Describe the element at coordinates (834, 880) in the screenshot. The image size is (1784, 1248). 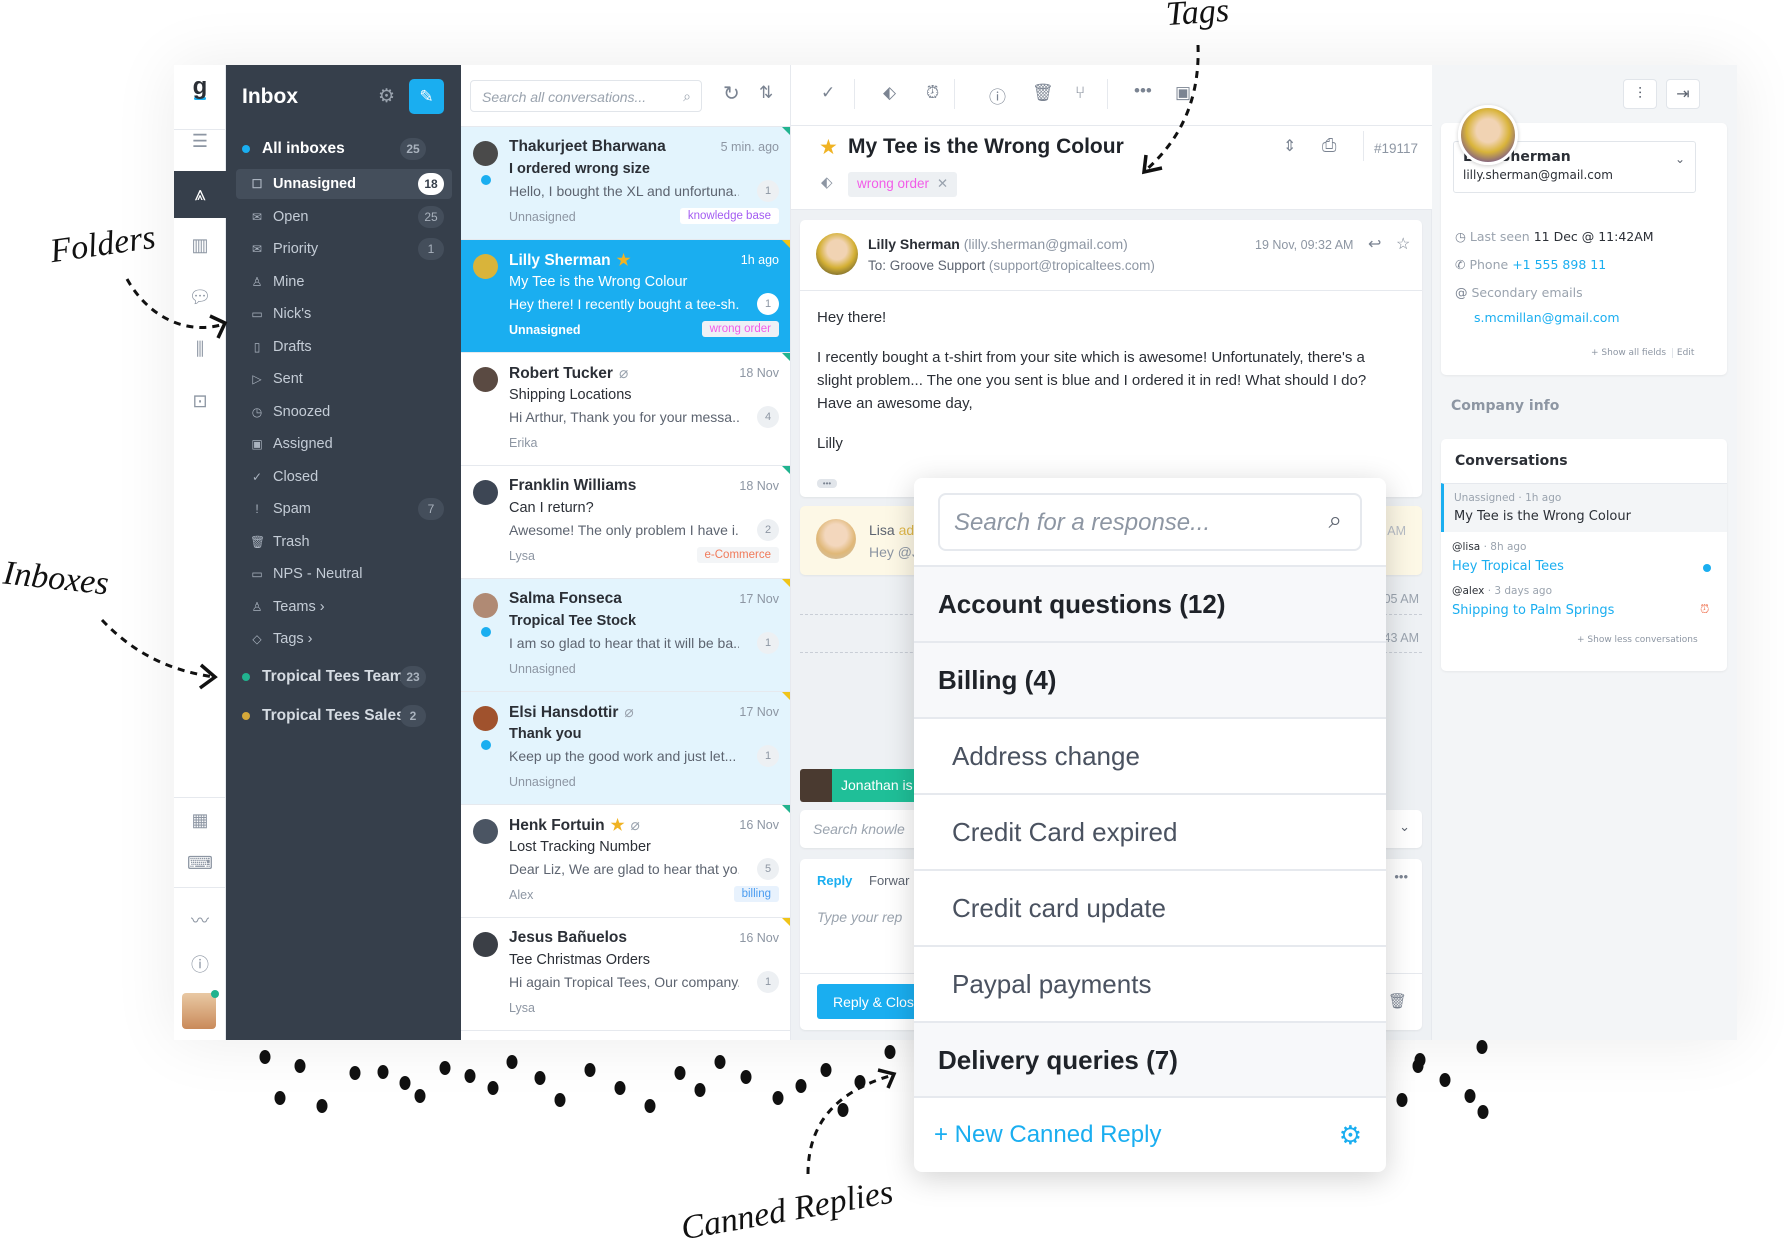
I see `tab-reply: Reply` at that location.